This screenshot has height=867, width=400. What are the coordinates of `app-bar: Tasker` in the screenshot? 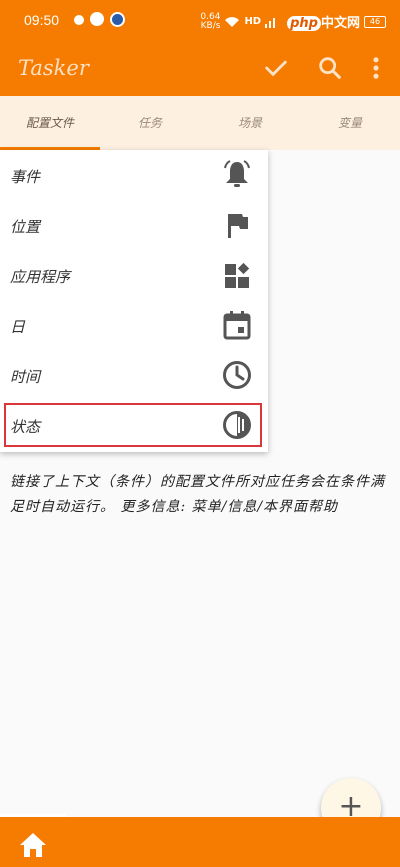 It's located at (200, 68).